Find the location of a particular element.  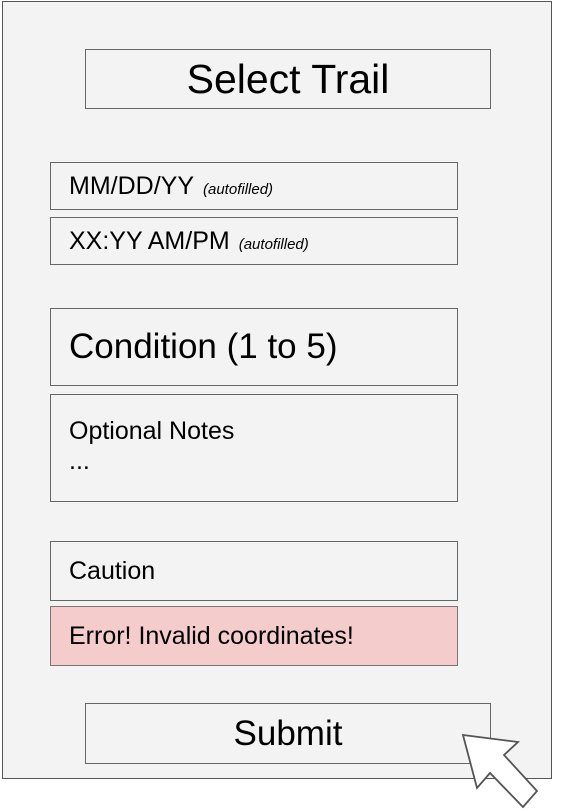

date-autofilled-note: (autofilled) is located at coordinates (238, 189).